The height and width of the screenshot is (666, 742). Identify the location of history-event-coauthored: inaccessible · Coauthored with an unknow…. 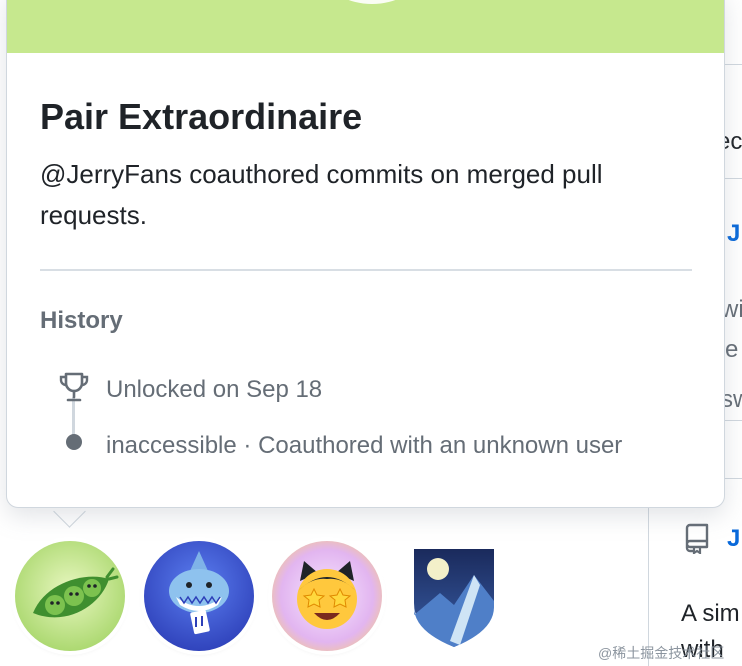
(364, 446).